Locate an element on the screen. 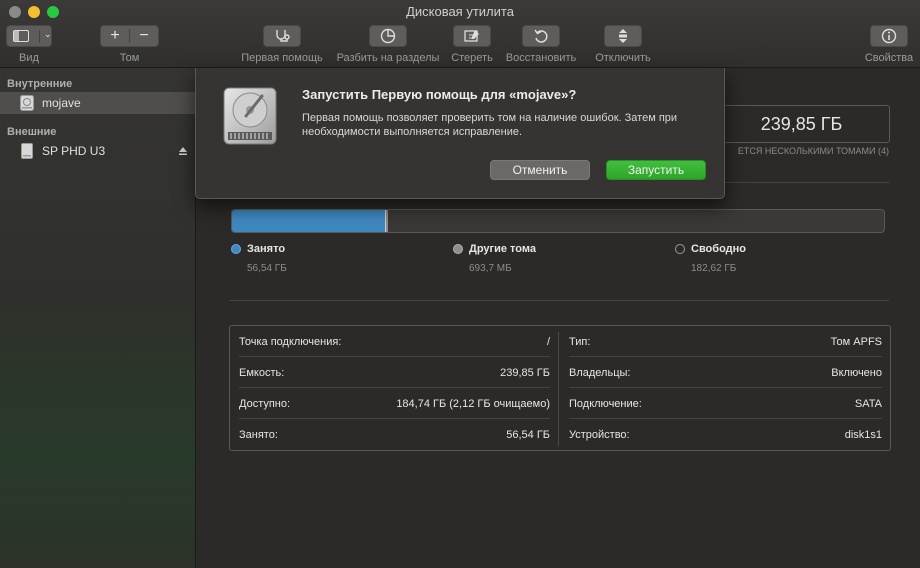 The height and width of the screenshot is (568, 920). info-value: Включено is located at coordinates (856, 372).